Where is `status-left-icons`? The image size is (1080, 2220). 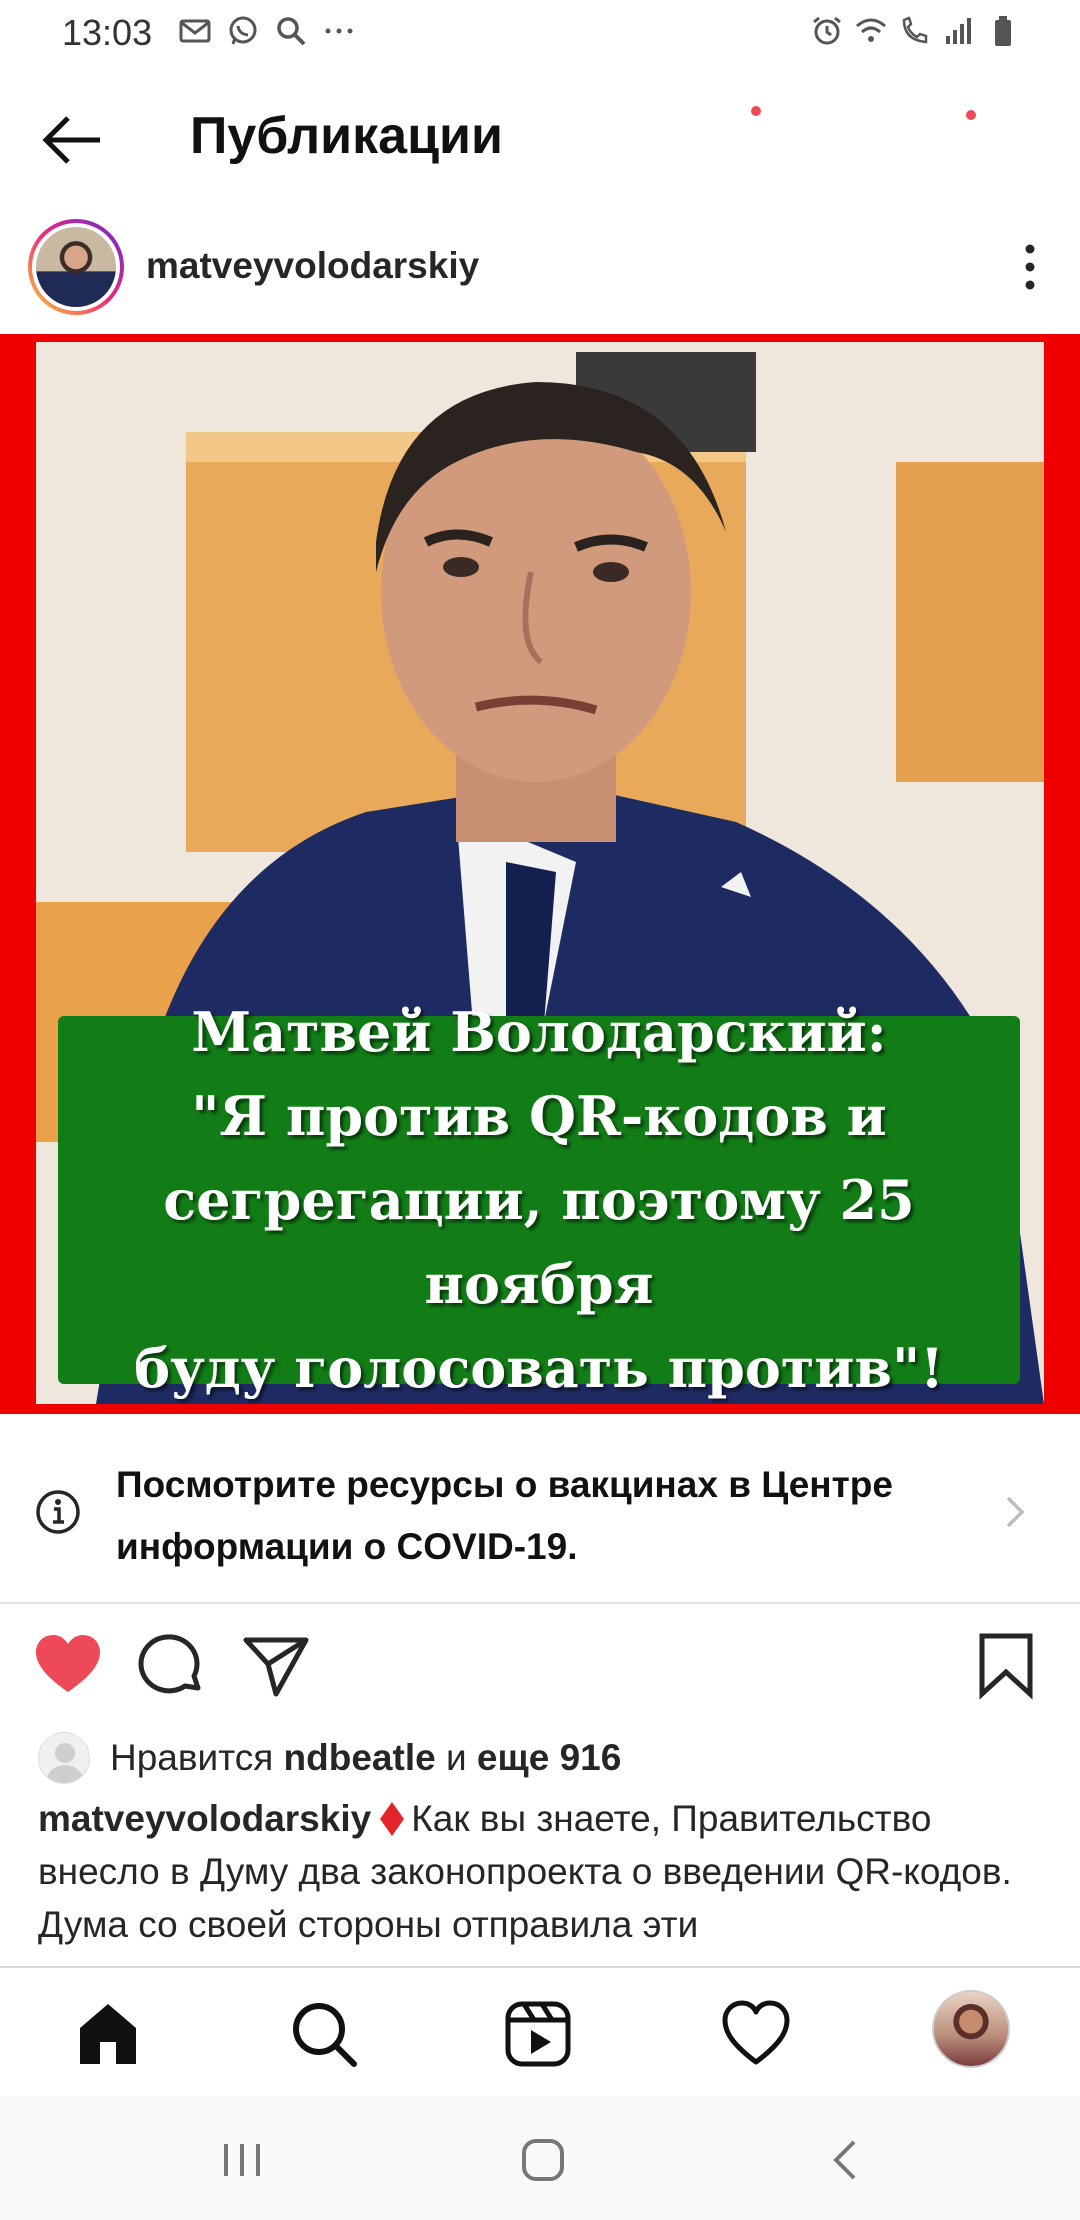 status-left-icons is located at coordinates (267, 31).